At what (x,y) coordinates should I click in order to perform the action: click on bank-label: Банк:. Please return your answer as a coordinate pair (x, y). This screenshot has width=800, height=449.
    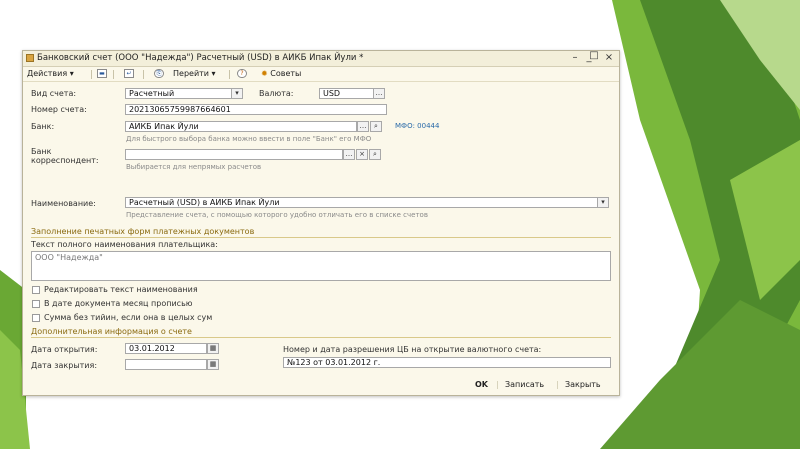
    Looking at the image, I should click on (43, 126).